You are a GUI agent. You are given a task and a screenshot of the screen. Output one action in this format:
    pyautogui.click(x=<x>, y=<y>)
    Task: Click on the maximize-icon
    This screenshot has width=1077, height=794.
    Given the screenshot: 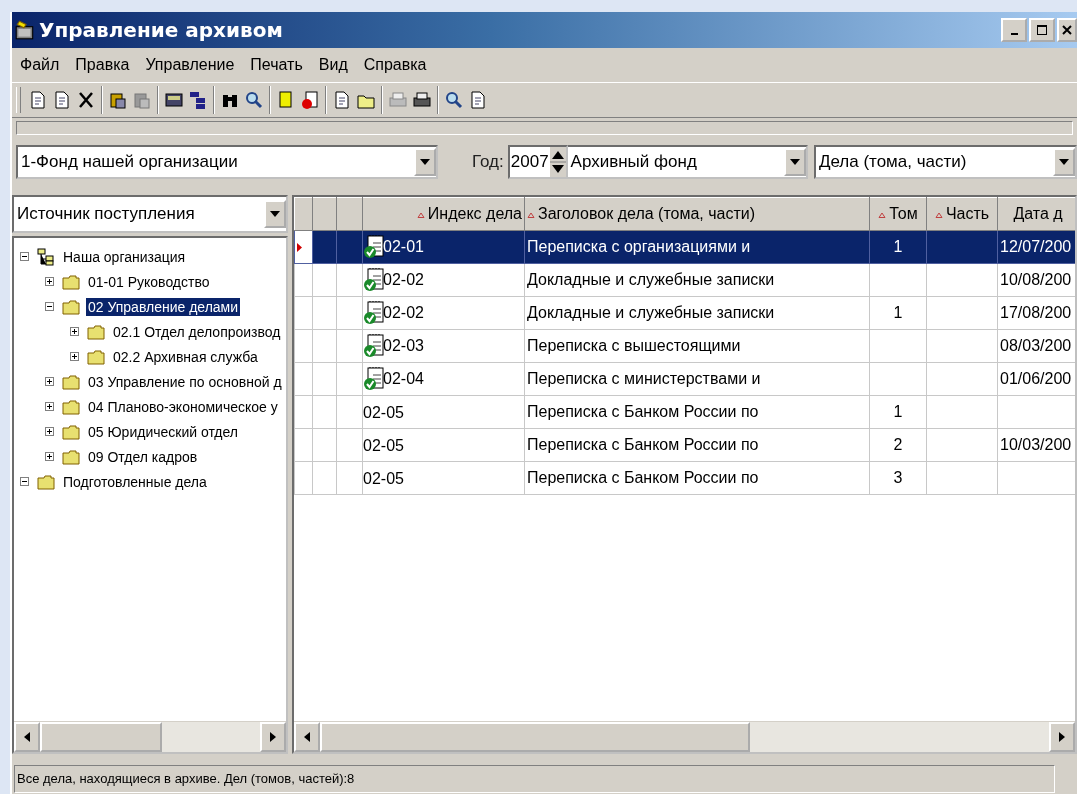 What is the action you would take?
    pyautogui.click(x=1042, y=30)
    